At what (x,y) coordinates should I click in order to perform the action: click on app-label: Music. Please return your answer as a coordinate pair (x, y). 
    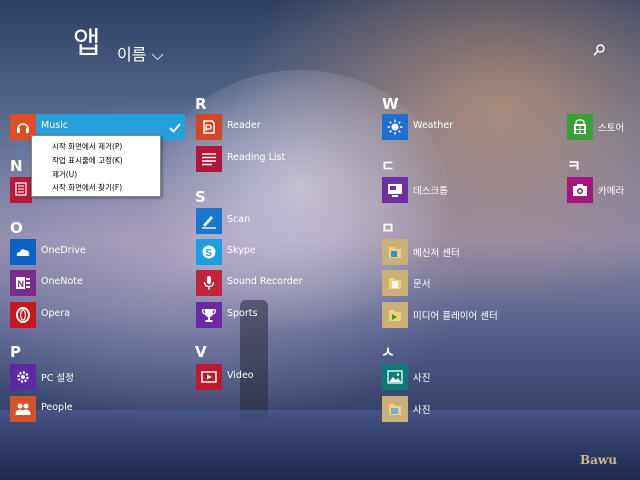
    Looking at the image, I should click on (55, 125).